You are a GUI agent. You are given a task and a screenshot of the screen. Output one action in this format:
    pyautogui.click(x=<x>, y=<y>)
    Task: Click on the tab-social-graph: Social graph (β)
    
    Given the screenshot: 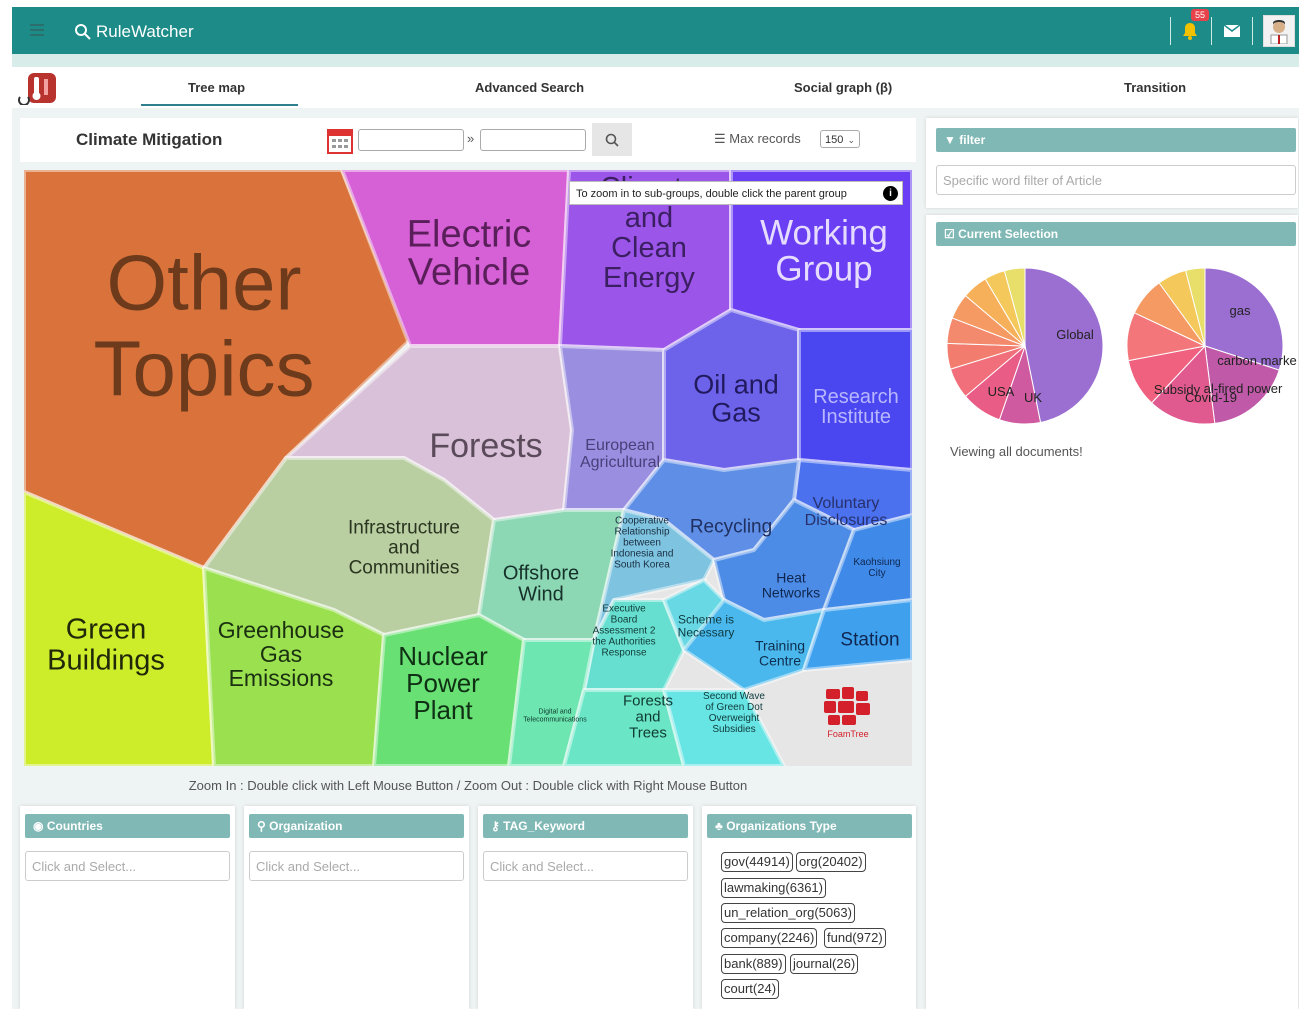 What is the action you would take?
    pyautogui.click(x=843, y=87)
    